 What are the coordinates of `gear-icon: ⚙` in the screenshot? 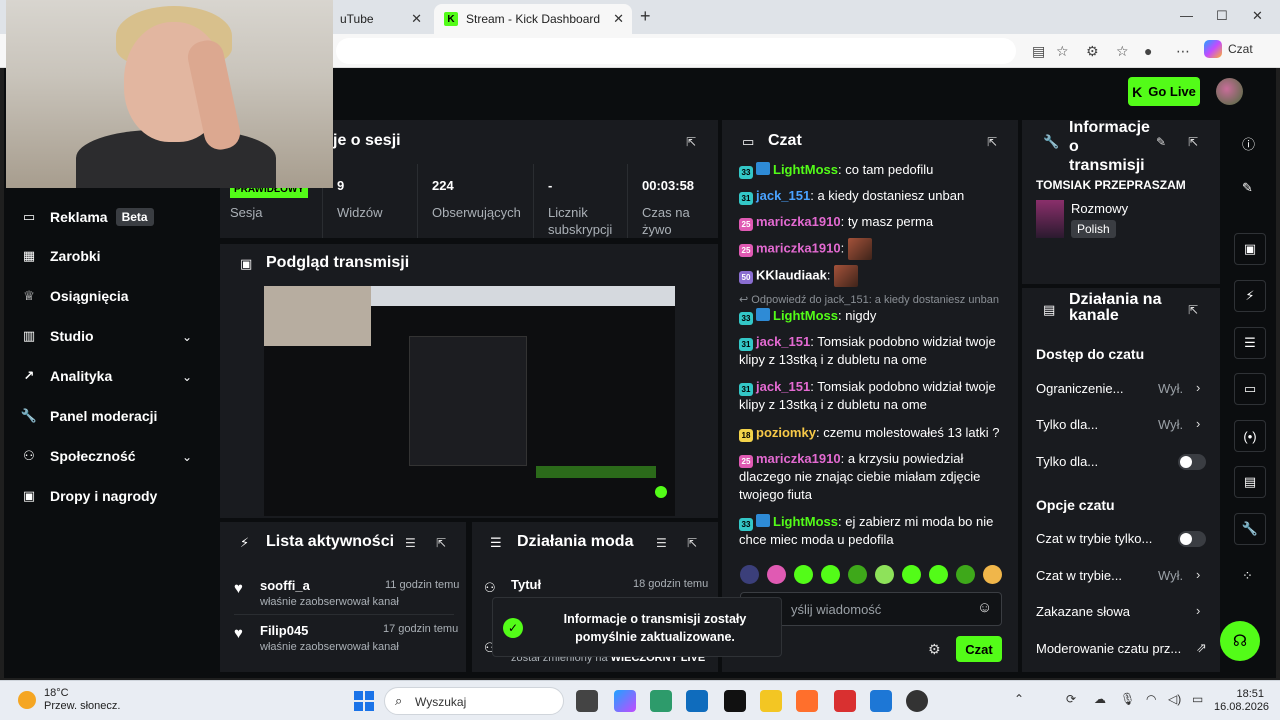 It's located at (934, 649).